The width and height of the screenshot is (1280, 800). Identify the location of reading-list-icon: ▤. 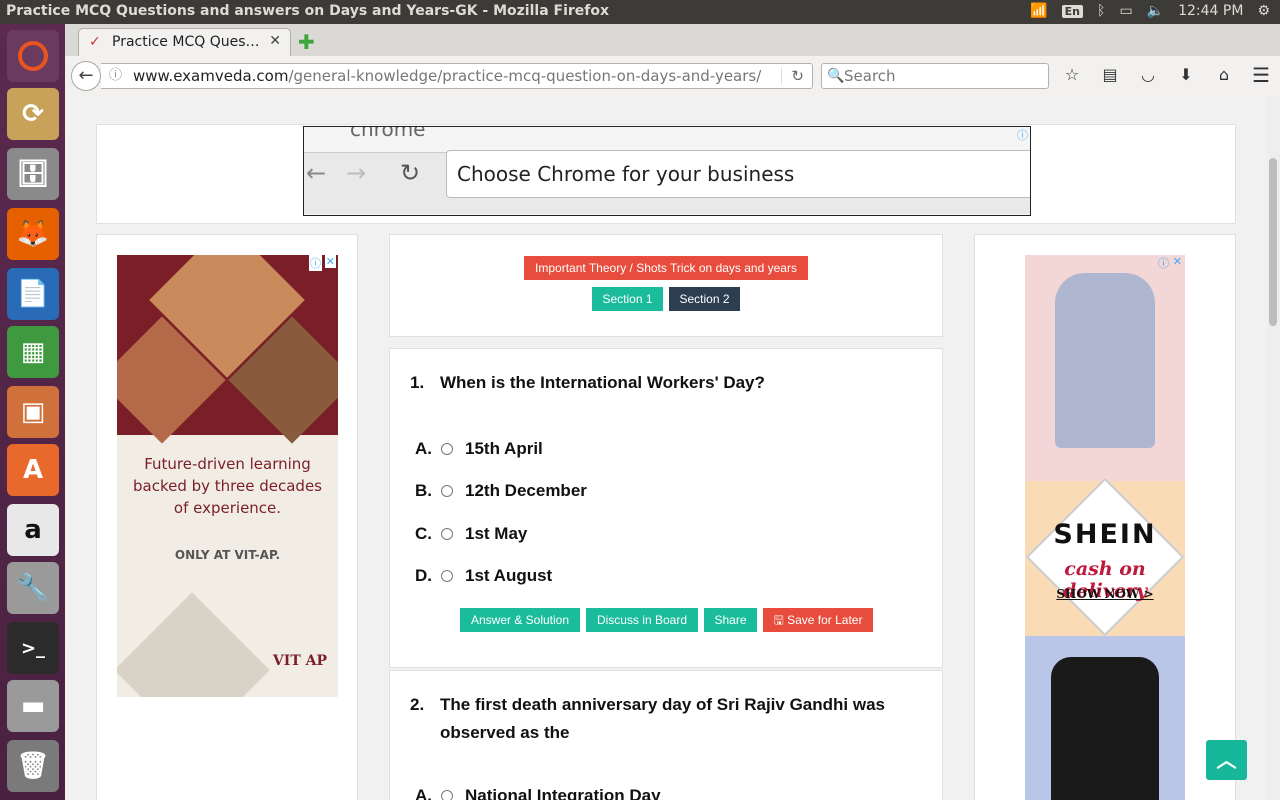
(1110, 74).